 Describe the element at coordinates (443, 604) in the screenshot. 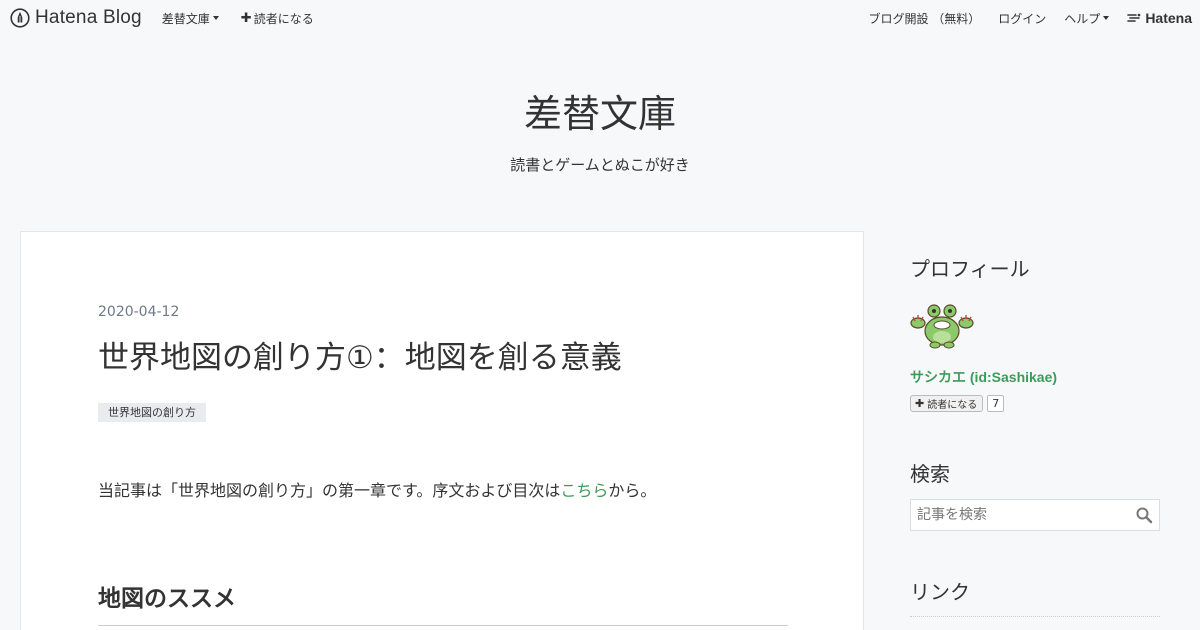

I see `section-heading: 地図のススメ` at that location.